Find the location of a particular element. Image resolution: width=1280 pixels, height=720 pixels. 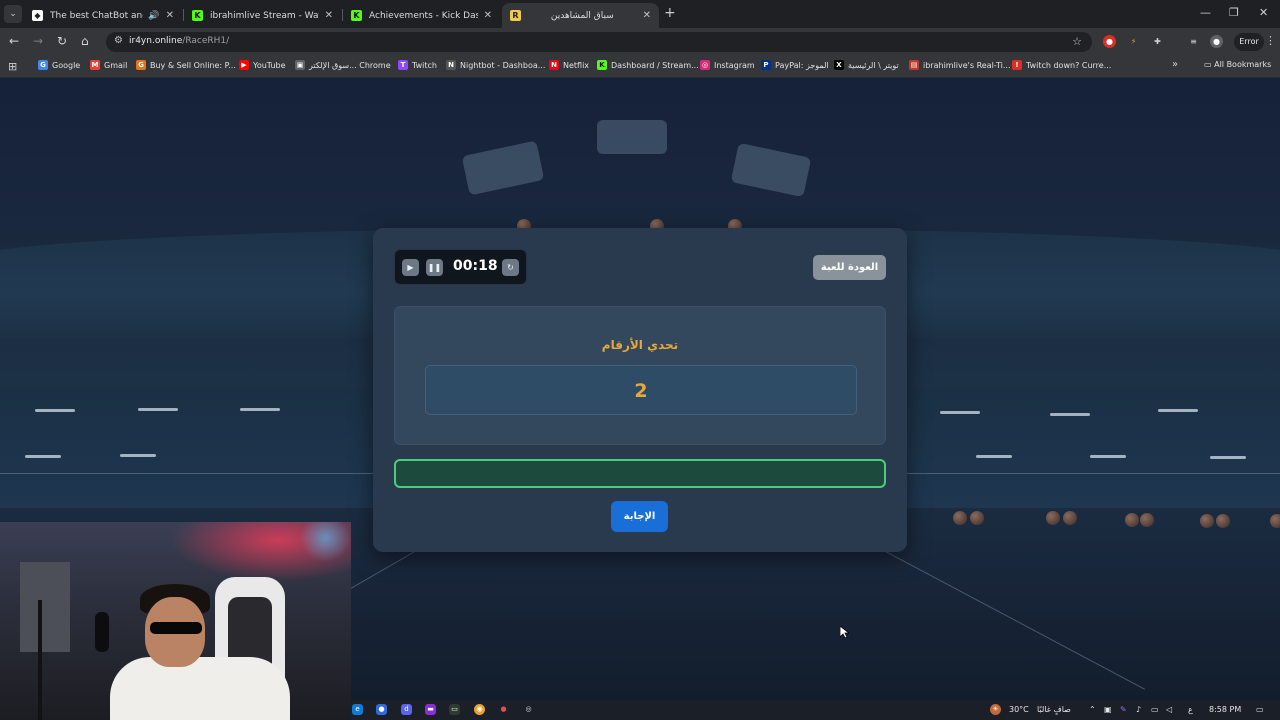

home-icon: ⌂ is located at coordinates (85, 41).